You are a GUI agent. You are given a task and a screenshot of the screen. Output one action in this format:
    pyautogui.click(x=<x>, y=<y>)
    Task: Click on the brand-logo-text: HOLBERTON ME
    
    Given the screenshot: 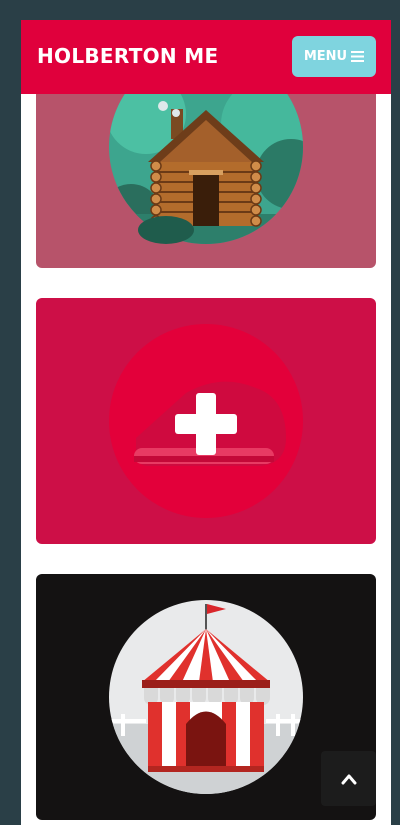 What is the action you would take?
    pyautogui.click(x=127, y=56)
    